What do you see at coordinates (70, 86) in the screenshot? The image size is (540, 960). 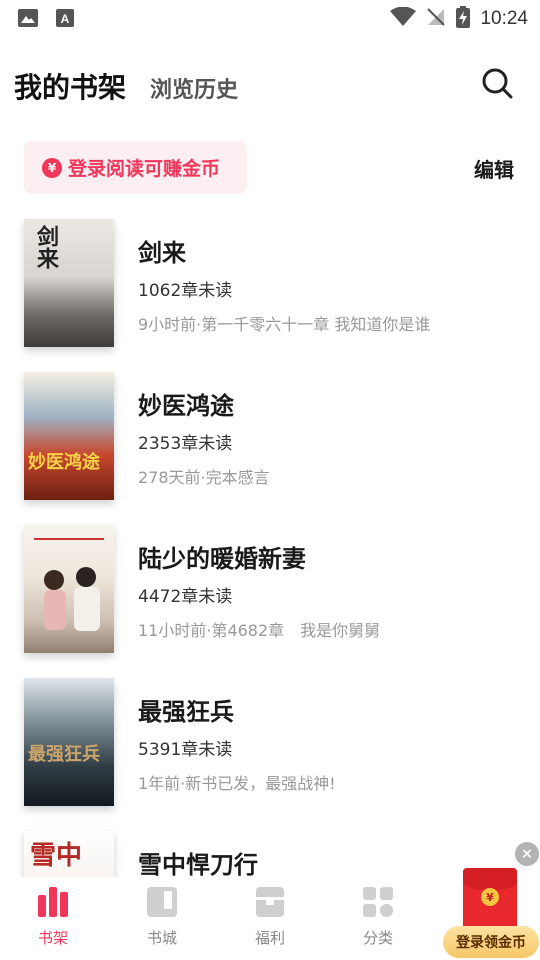 I see `tab-my-bookshelf: 我的书架` at bounding box center [70, 86].